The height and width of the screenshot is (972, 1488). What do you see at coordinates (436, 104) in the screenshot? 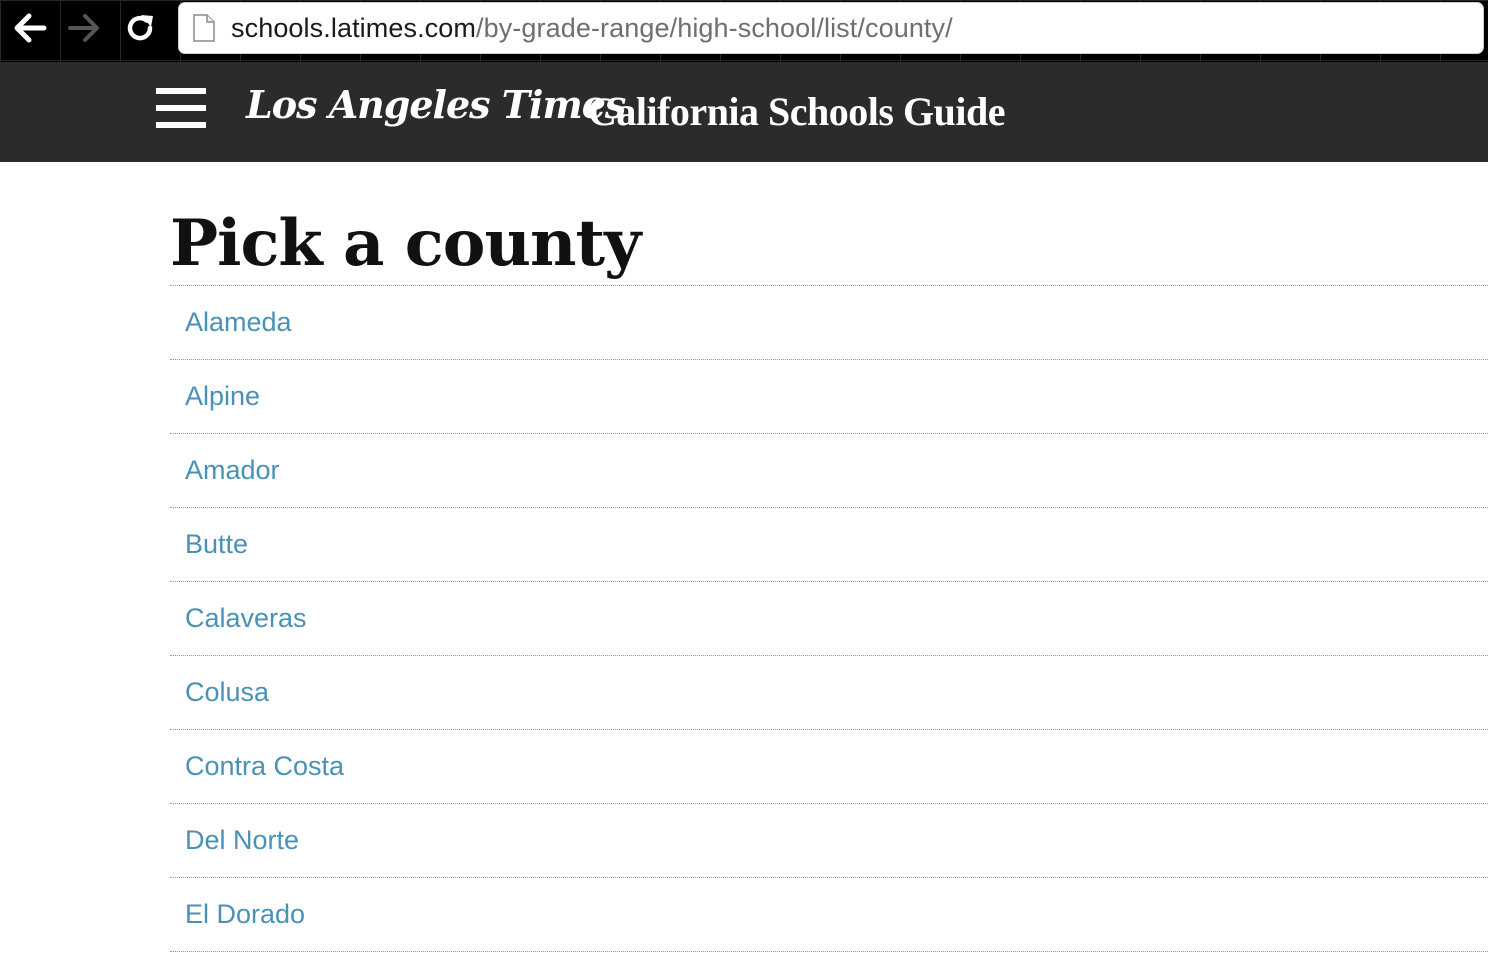
I see `latimes-logo: Los Angeles Times` at bounding box center [436, 104].